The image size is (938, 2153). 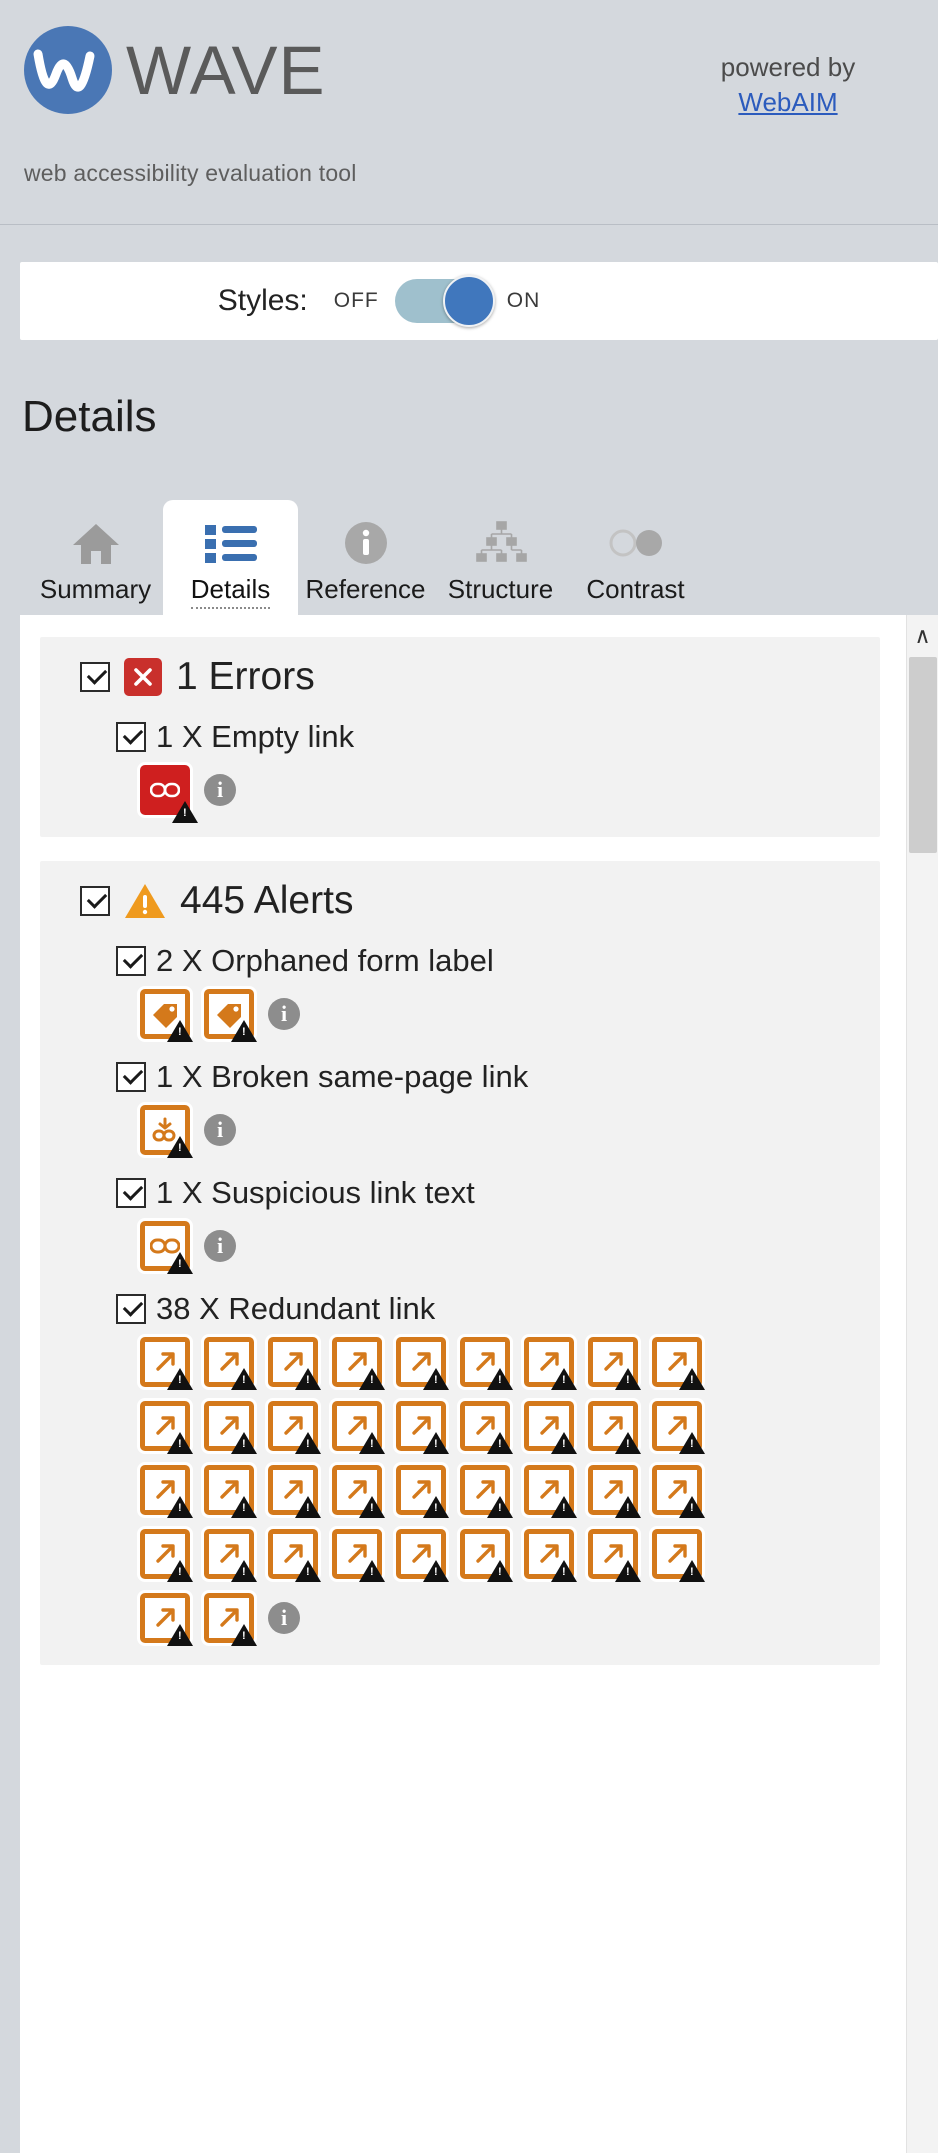 What do you see at coordinates (922, 636) in the screenshot?
I see `scroll-up-arrow-icon: ∧` at bounding box center [922, 636].